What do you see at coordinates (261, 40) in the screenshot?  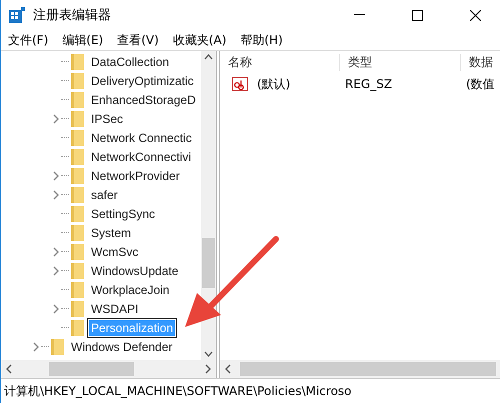 I see `menu-item: 帮助(H)` at bounding box center [261, 40].